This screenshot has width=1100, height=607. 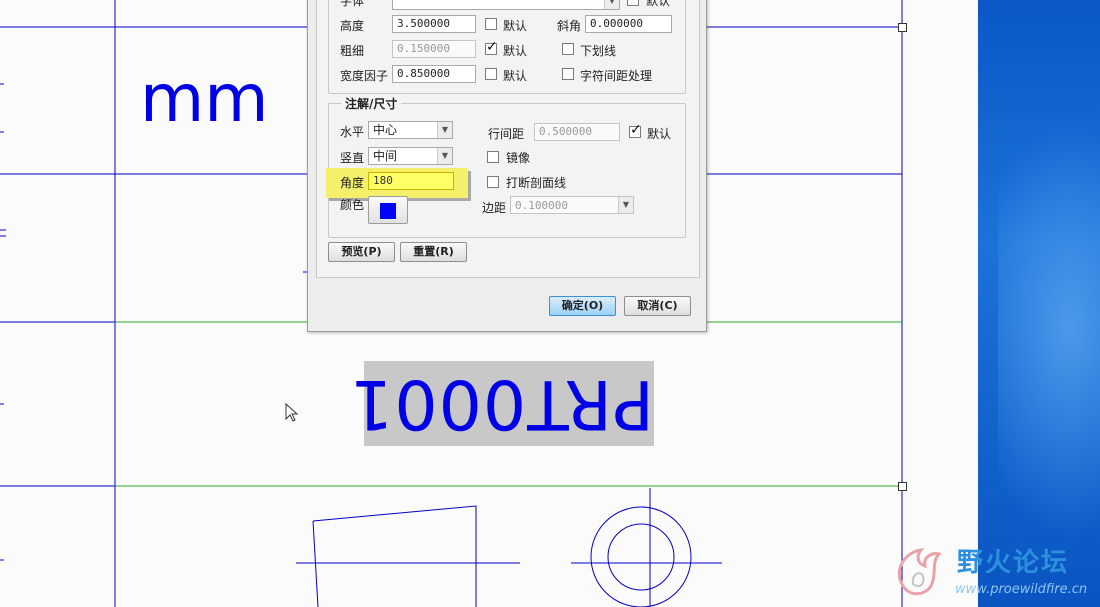 I want to click on forum-watermark: 野火论坛 www.proewildfire.cn, so click(x=996, y=573).